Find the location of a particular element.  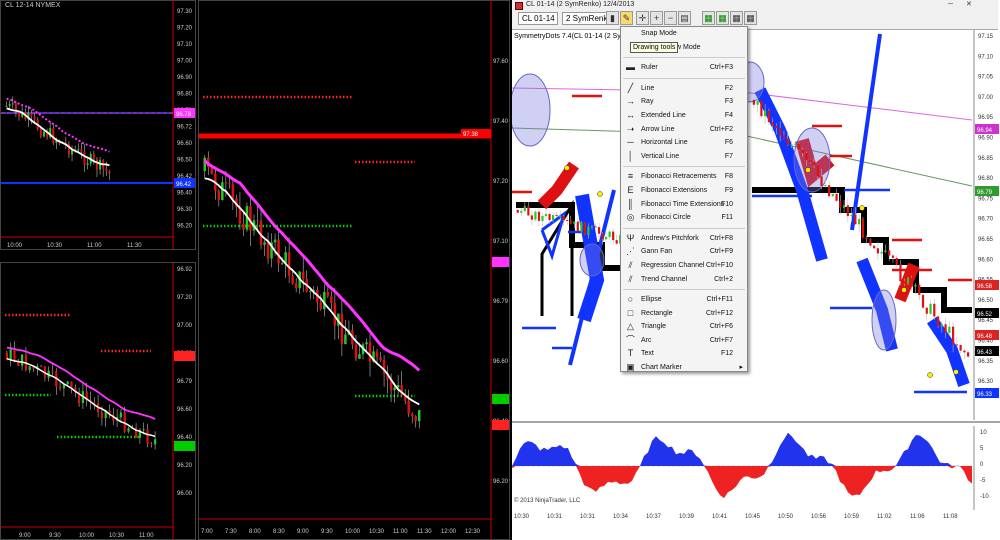

x-tick-label: 11:30 is located at coordinates (134, 246).